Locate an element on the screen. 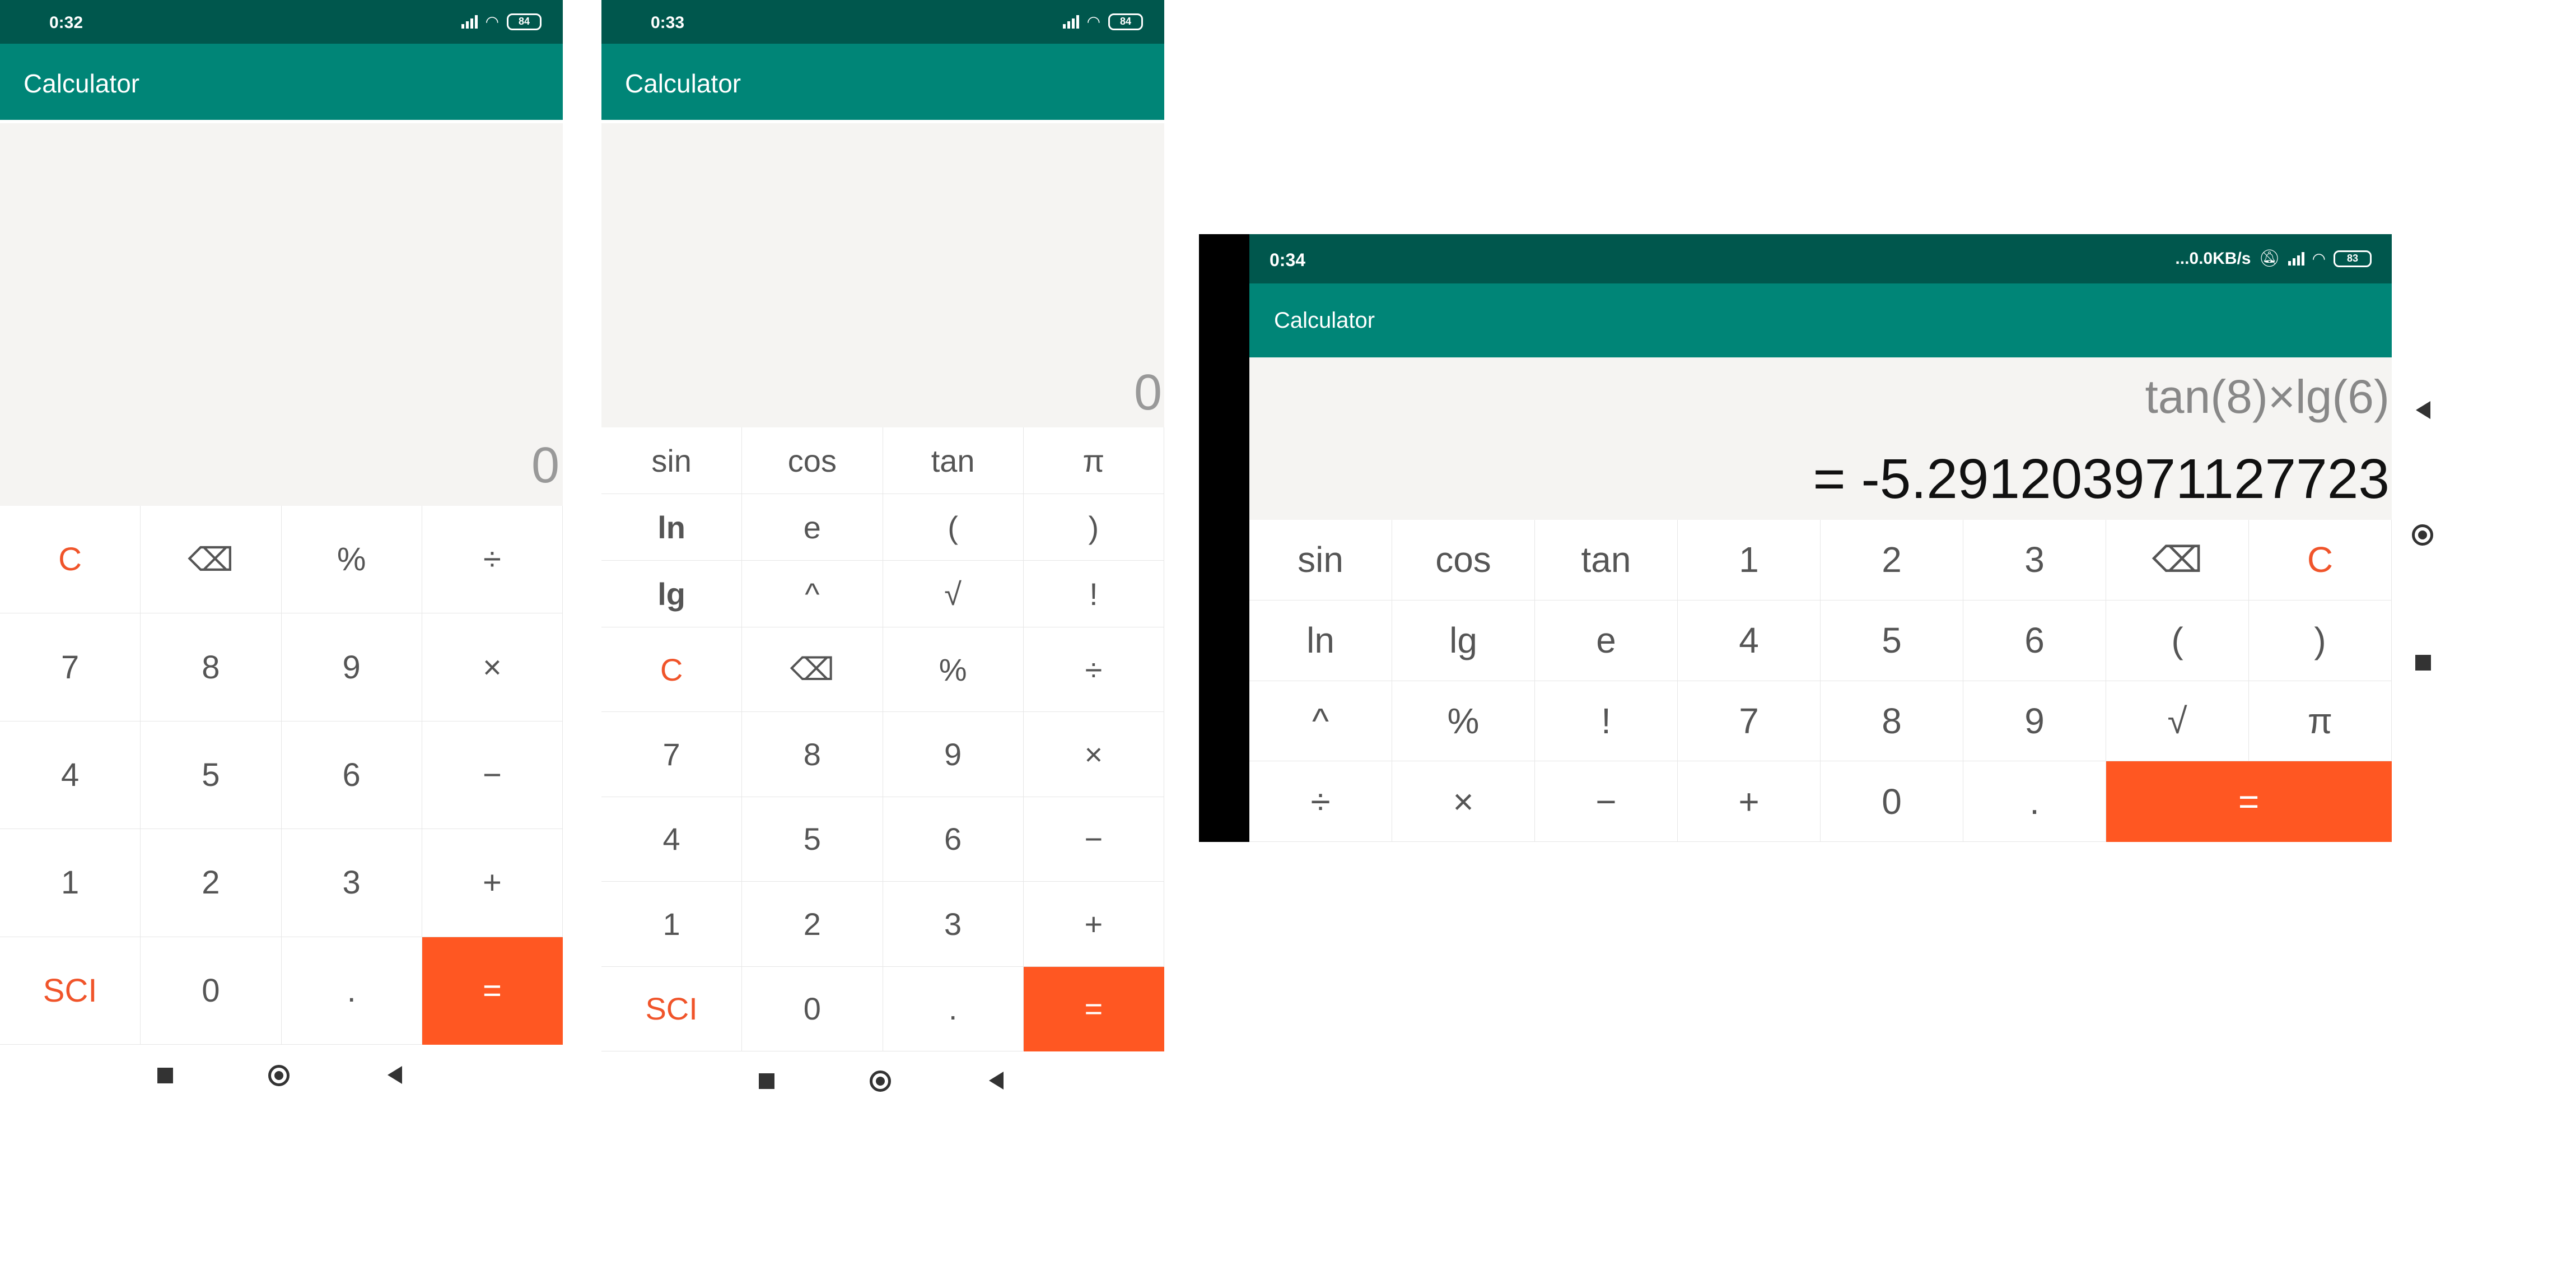 The height and width of the screenshot is (1266, 2576). signal-icon is located at coordinates (470, 22).